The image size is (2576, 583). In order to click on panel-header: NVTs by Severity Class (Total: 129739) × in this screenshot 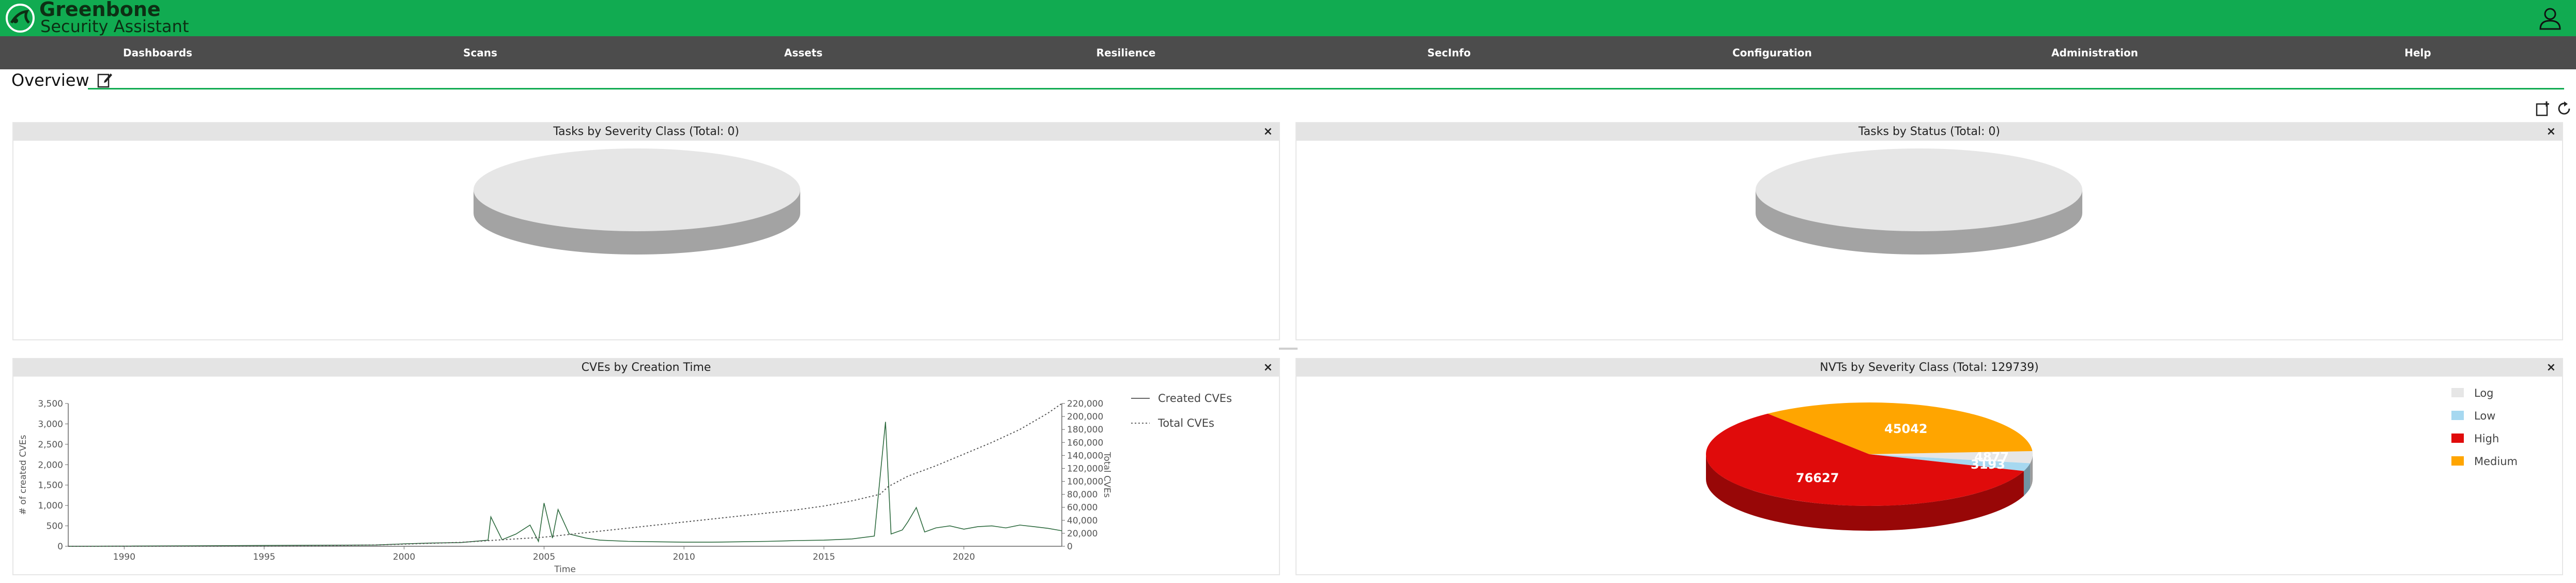, I will do `click(1929, 368)`.